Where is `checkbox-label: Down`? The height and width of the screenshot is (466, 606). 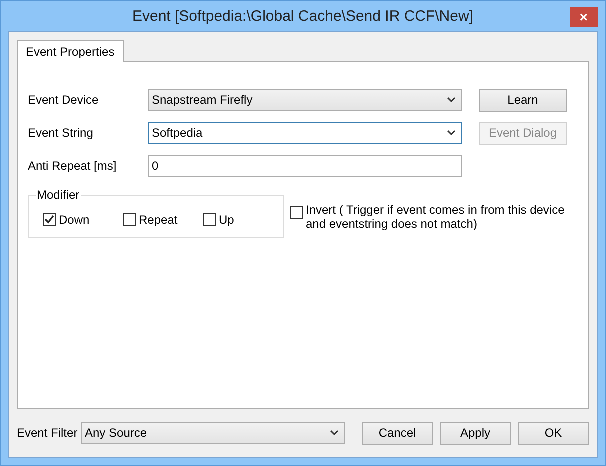
checkbox-label: Down is located at coordinates (74, 219).